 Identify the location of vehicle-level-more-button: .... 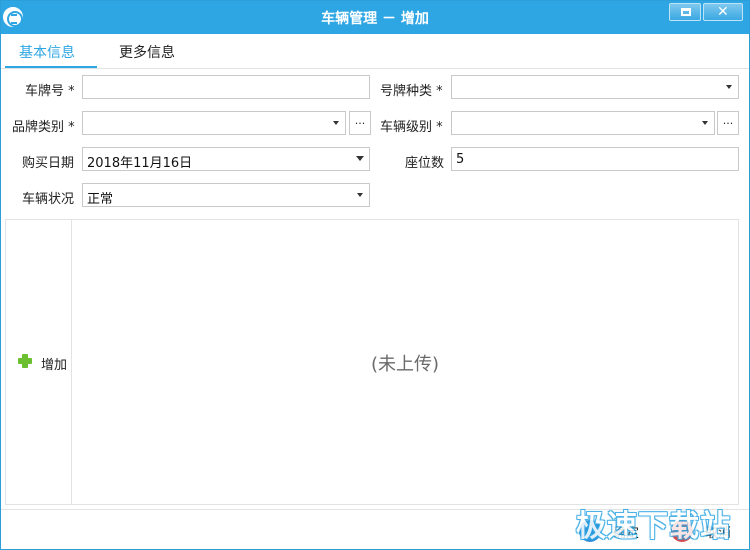
(728, 123).